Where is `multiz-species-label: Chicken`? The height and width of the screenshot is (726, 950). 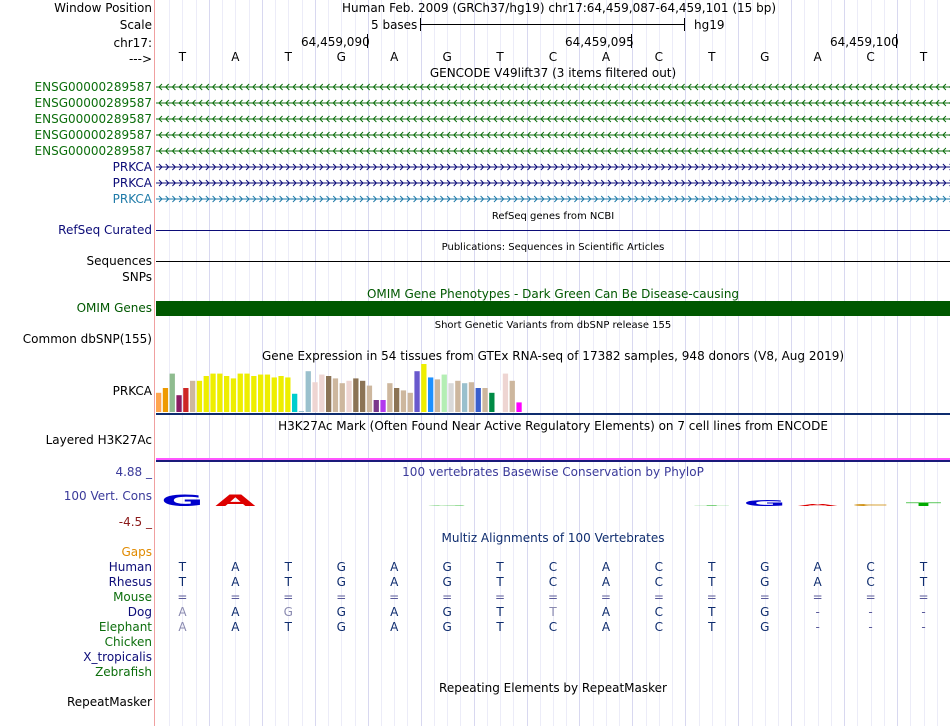 multiz-species-label: Chicken is located at coordinates (128, 642).